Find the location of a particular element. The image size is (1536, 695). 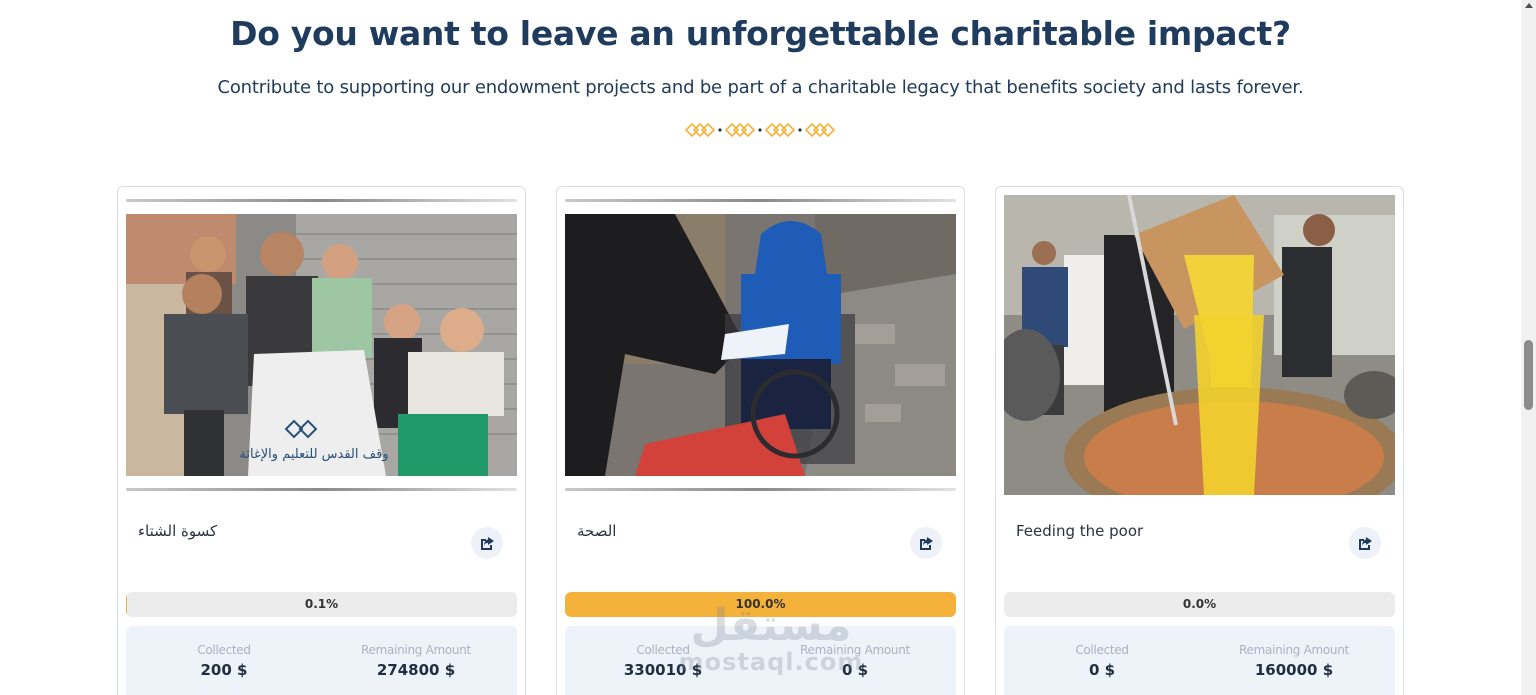

remaining-value: 274800 $ is located at coordinates (416, 670).